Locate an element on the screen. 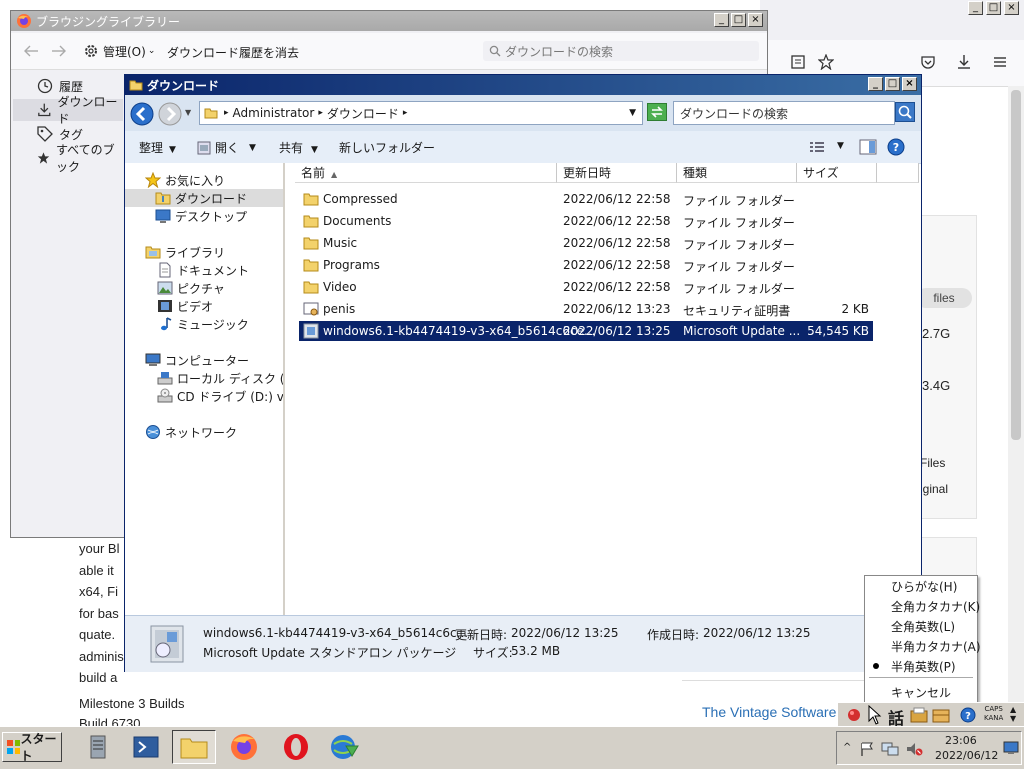 The image size is (1024, 769). address-bar: ▸ Administrator ▸ ダウンロード ▸ ▼ is located at coordinates (421, 113).